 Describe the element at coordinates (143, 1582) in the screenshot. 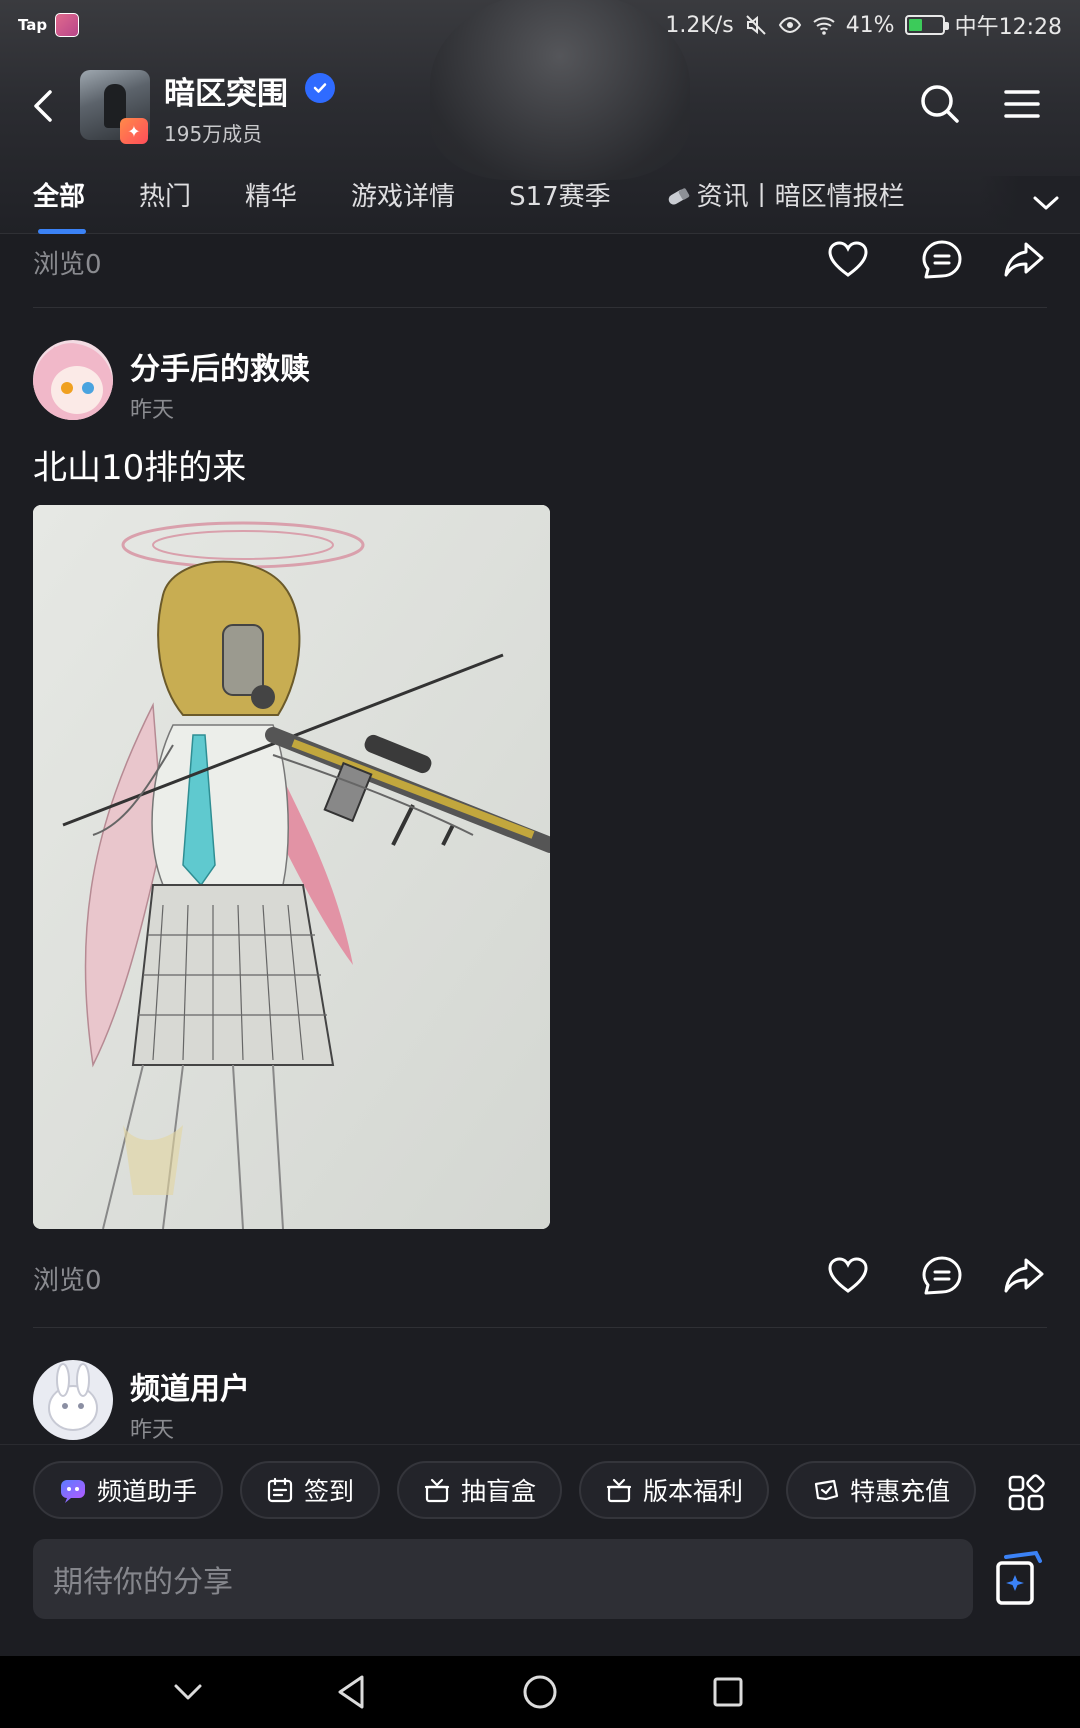

I see `composer-placeholder: 期待你的分享` at that location.